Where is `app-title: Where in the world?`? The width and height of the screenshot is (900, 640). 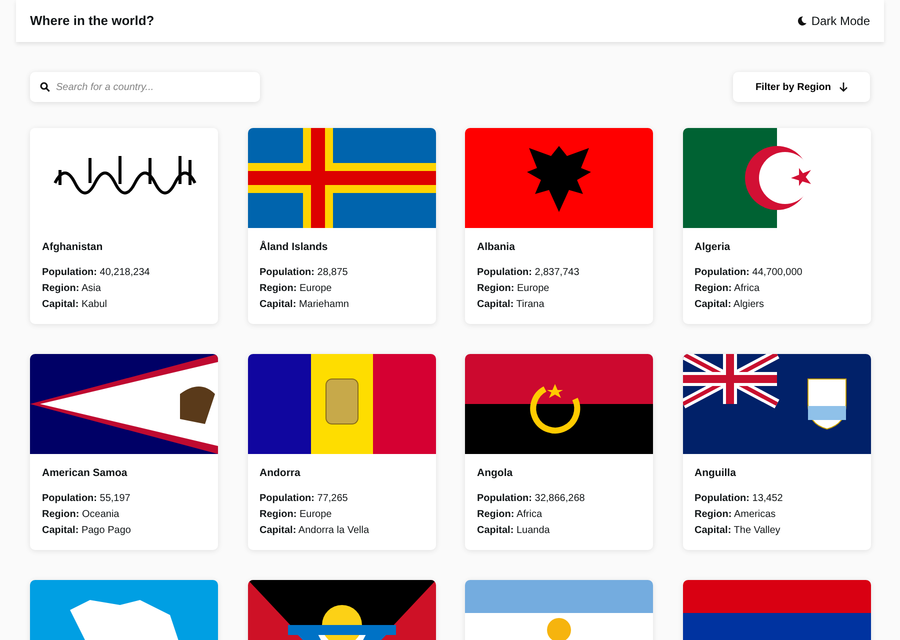 app-title: Where in the world? is located at coordinates (92, 21).